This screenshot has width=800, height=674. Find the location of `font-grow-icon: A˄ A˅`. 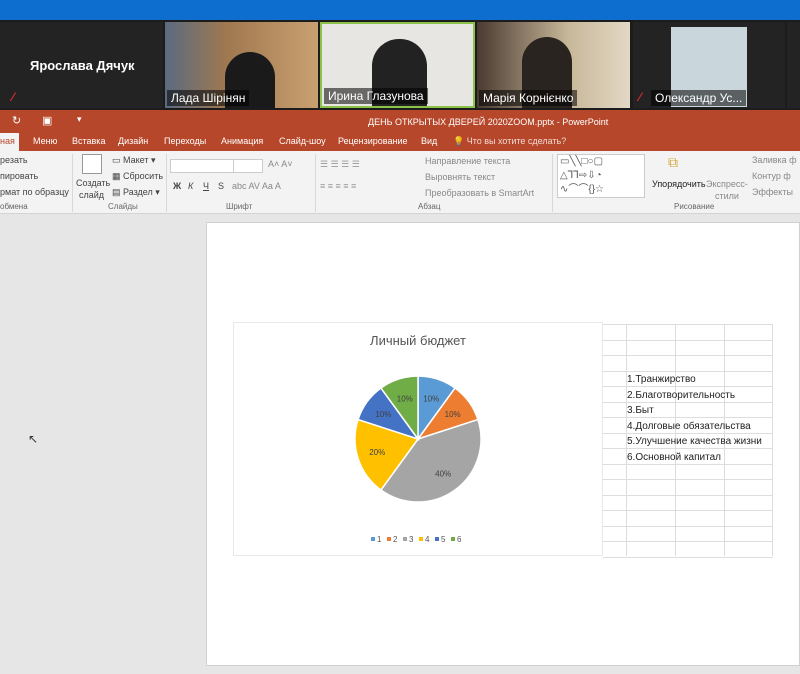

font-grow-icon: A˄ A˅ is located at coordinates (280, 164).